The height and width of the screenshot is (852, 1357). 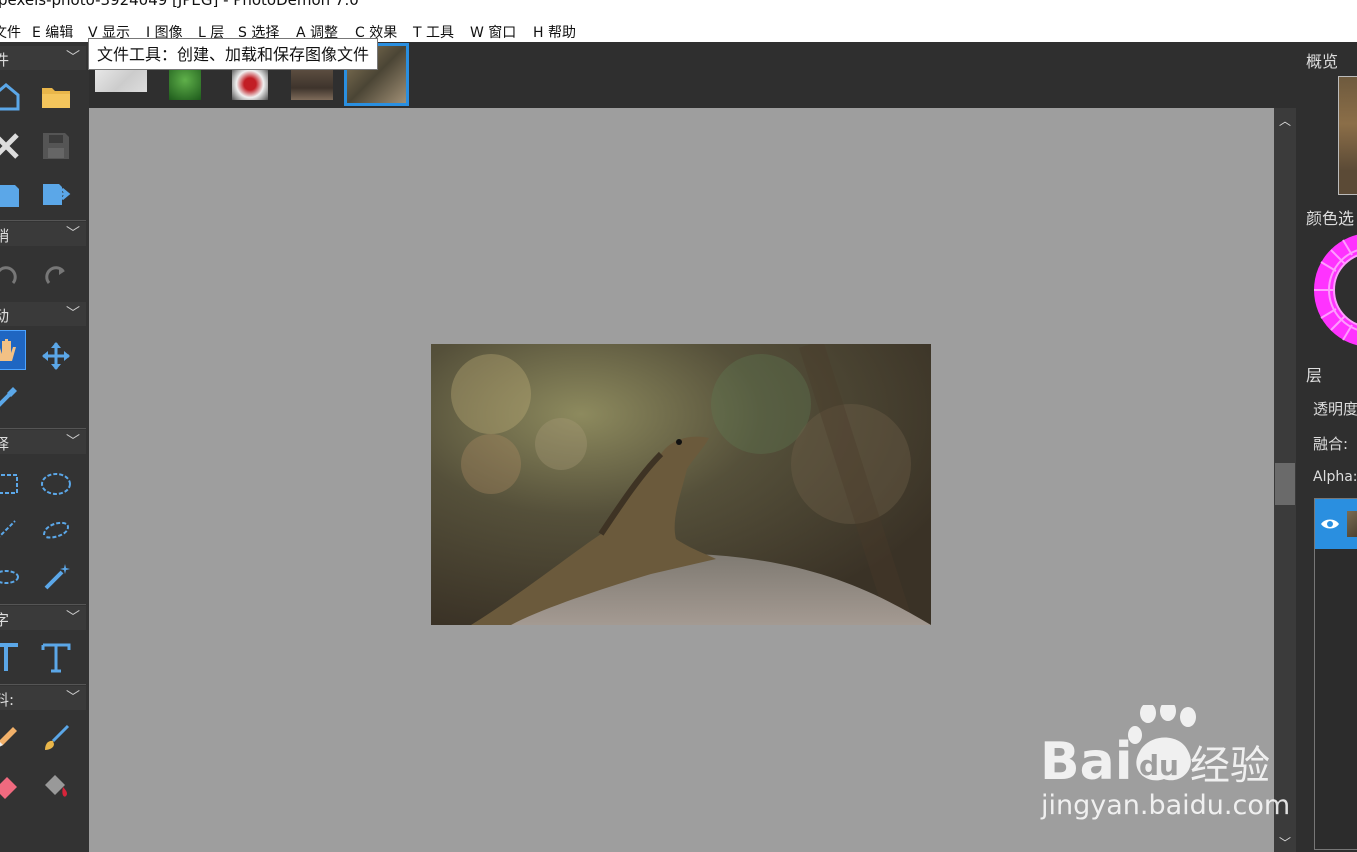 I want to click on redo-icon, so click(x=55, y=275).